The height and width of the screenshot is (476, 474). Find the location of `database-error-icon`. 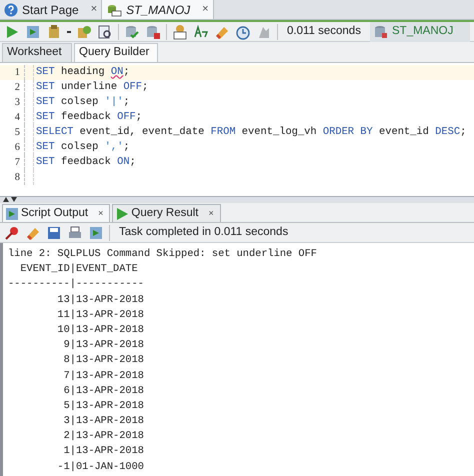

database-error-icon is located at coordinates (153, 32).